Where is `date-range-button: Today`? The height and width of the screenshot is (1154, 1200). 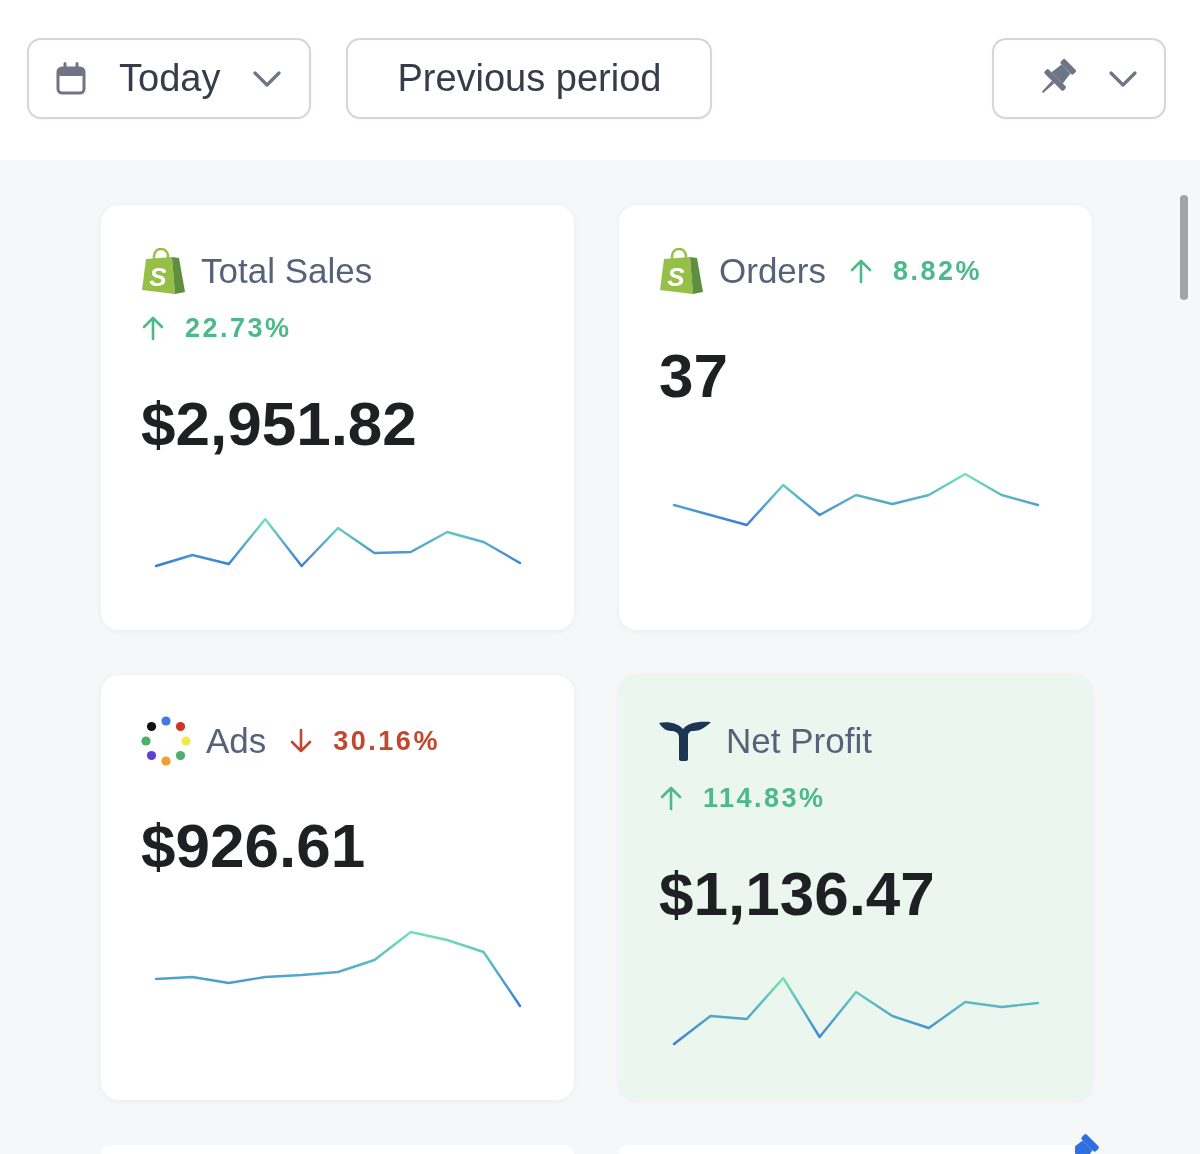 date-range-button: Today is located at coordinates (169, 78).